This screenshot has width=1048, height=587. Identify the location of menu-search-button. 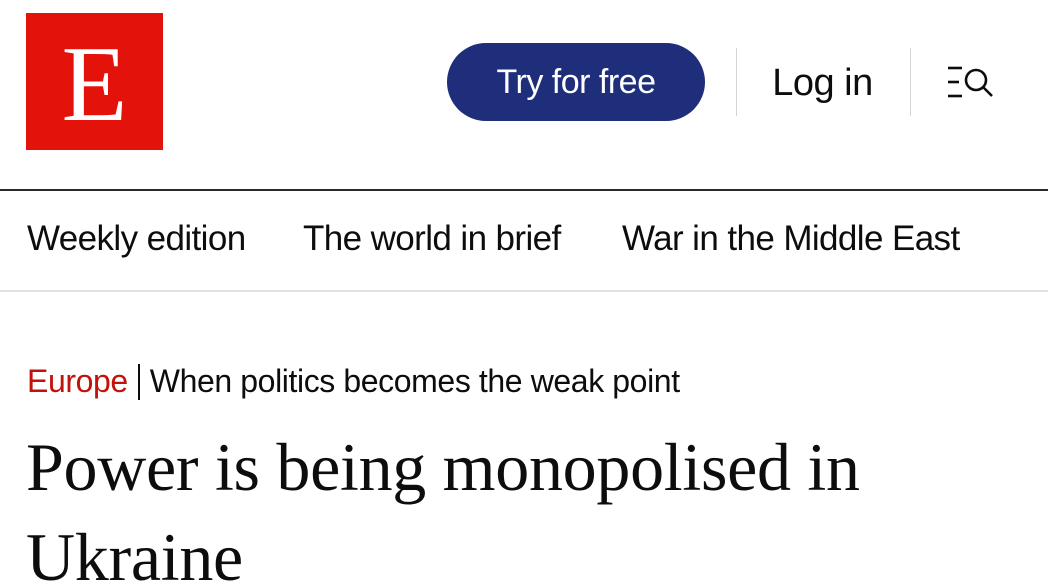
(979, 82).